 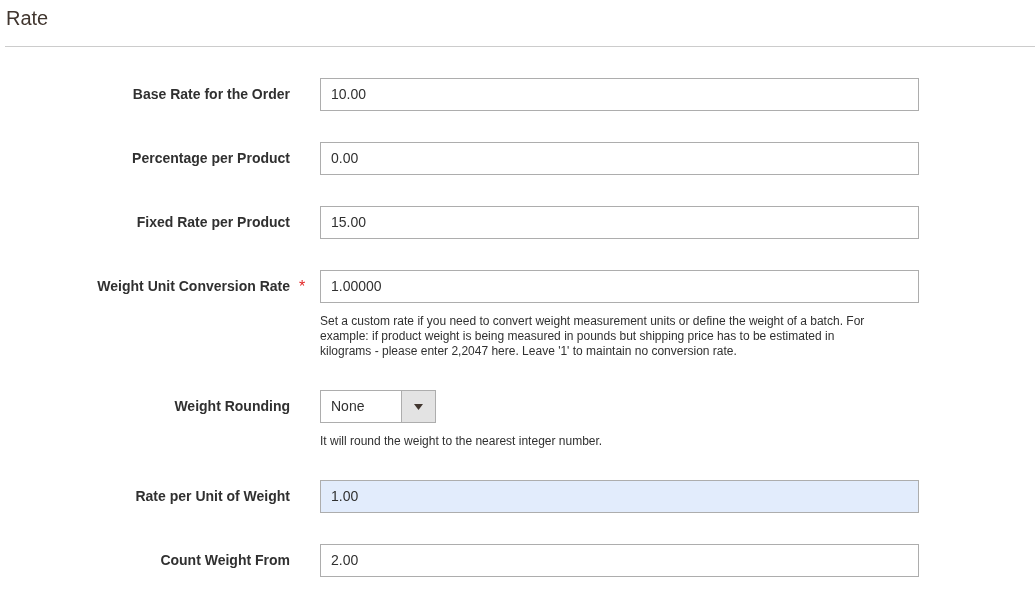 I want to click on field-label: Weight Rounding, so click(x=231, y=406).